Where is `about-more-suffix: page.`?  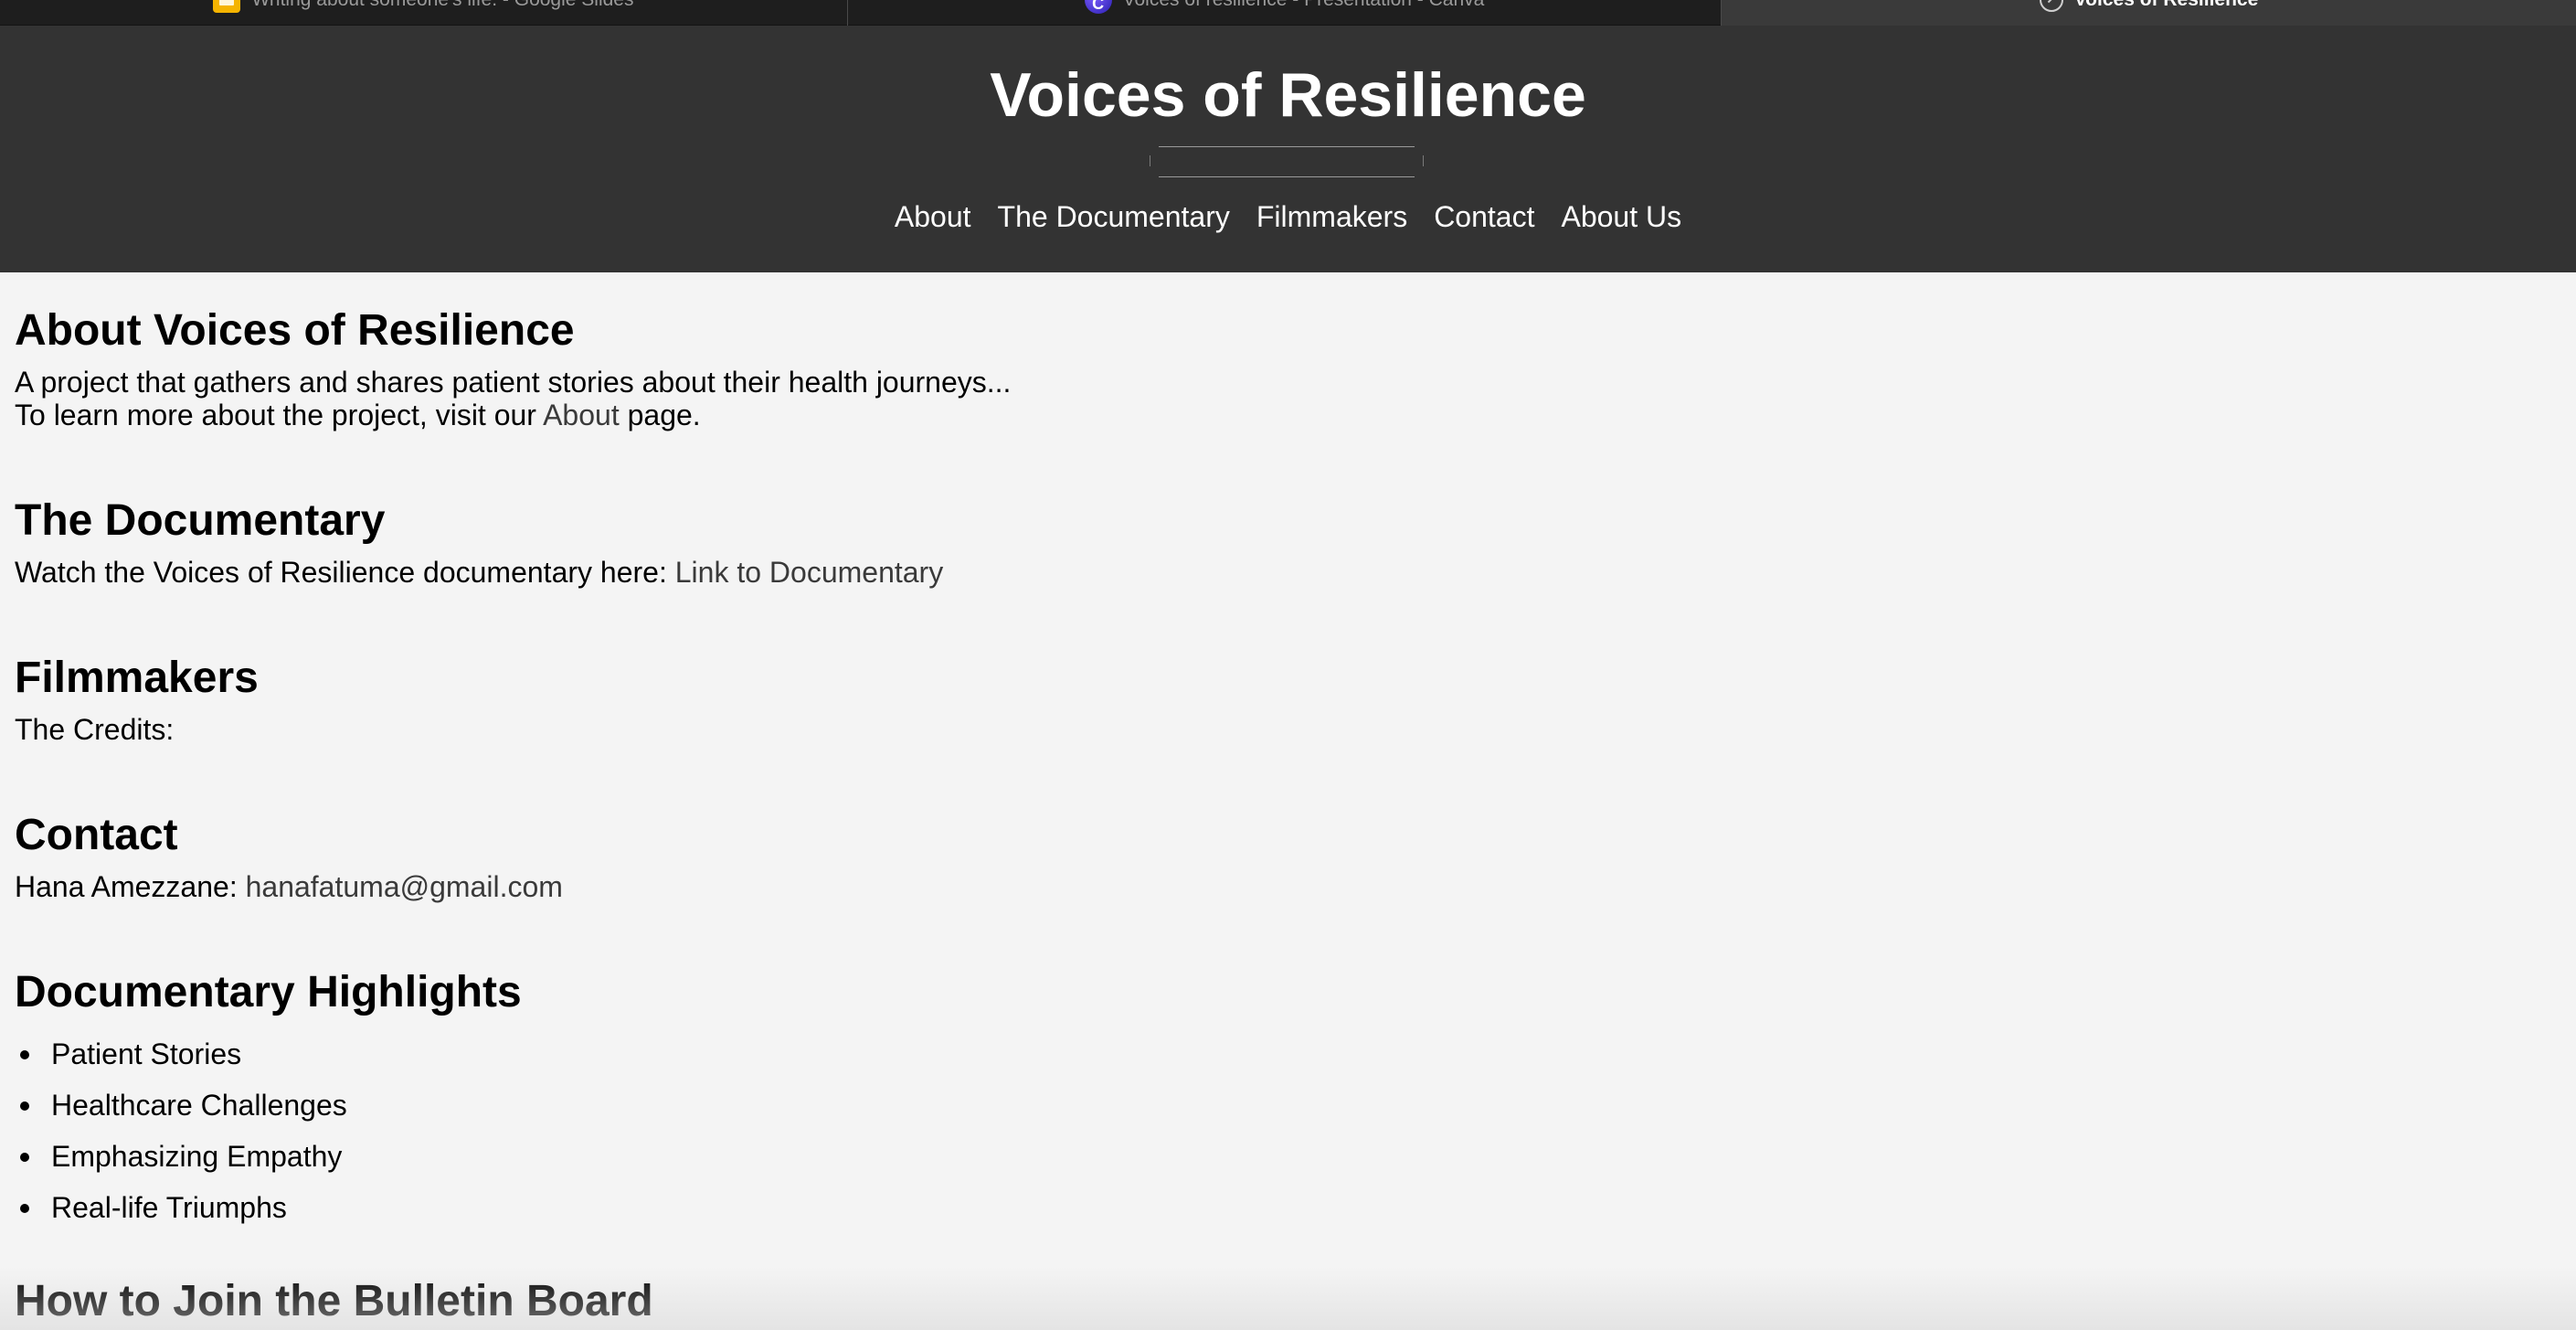
about-more-suffix: page. is located at coordinates (660, 415).